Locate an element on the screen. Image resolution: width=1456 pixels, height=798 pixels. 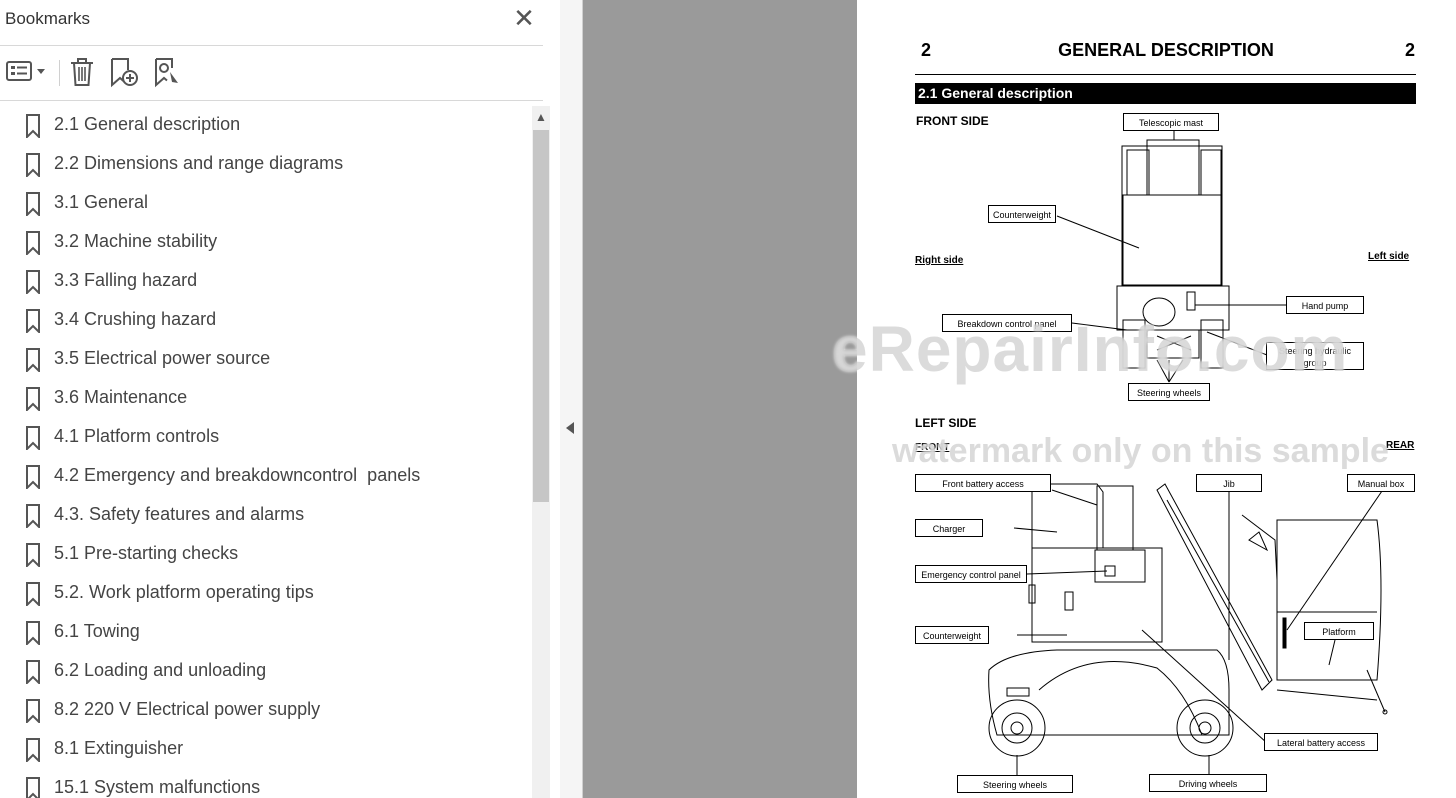
callout-steering-wheels-front: Steering wheels is located at coordinates (1169, 392).